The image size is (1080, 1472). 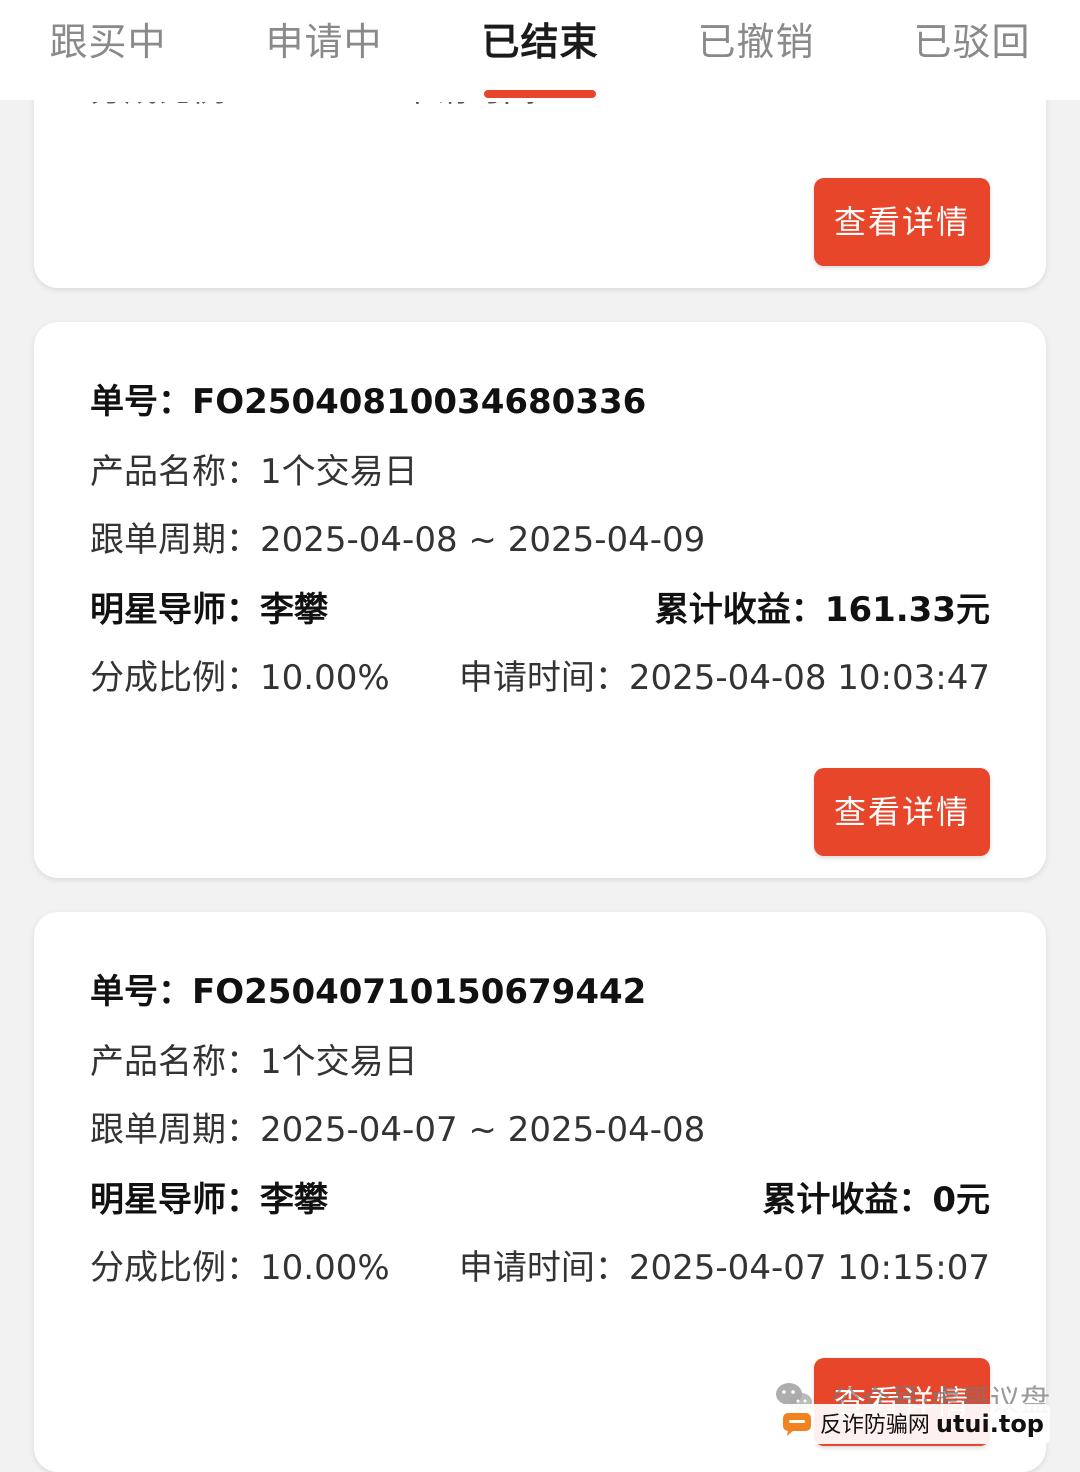 I want to click on apply-time-group: 申请时间：2025-04-07 10:15:07, so click(x=724, y=1268).